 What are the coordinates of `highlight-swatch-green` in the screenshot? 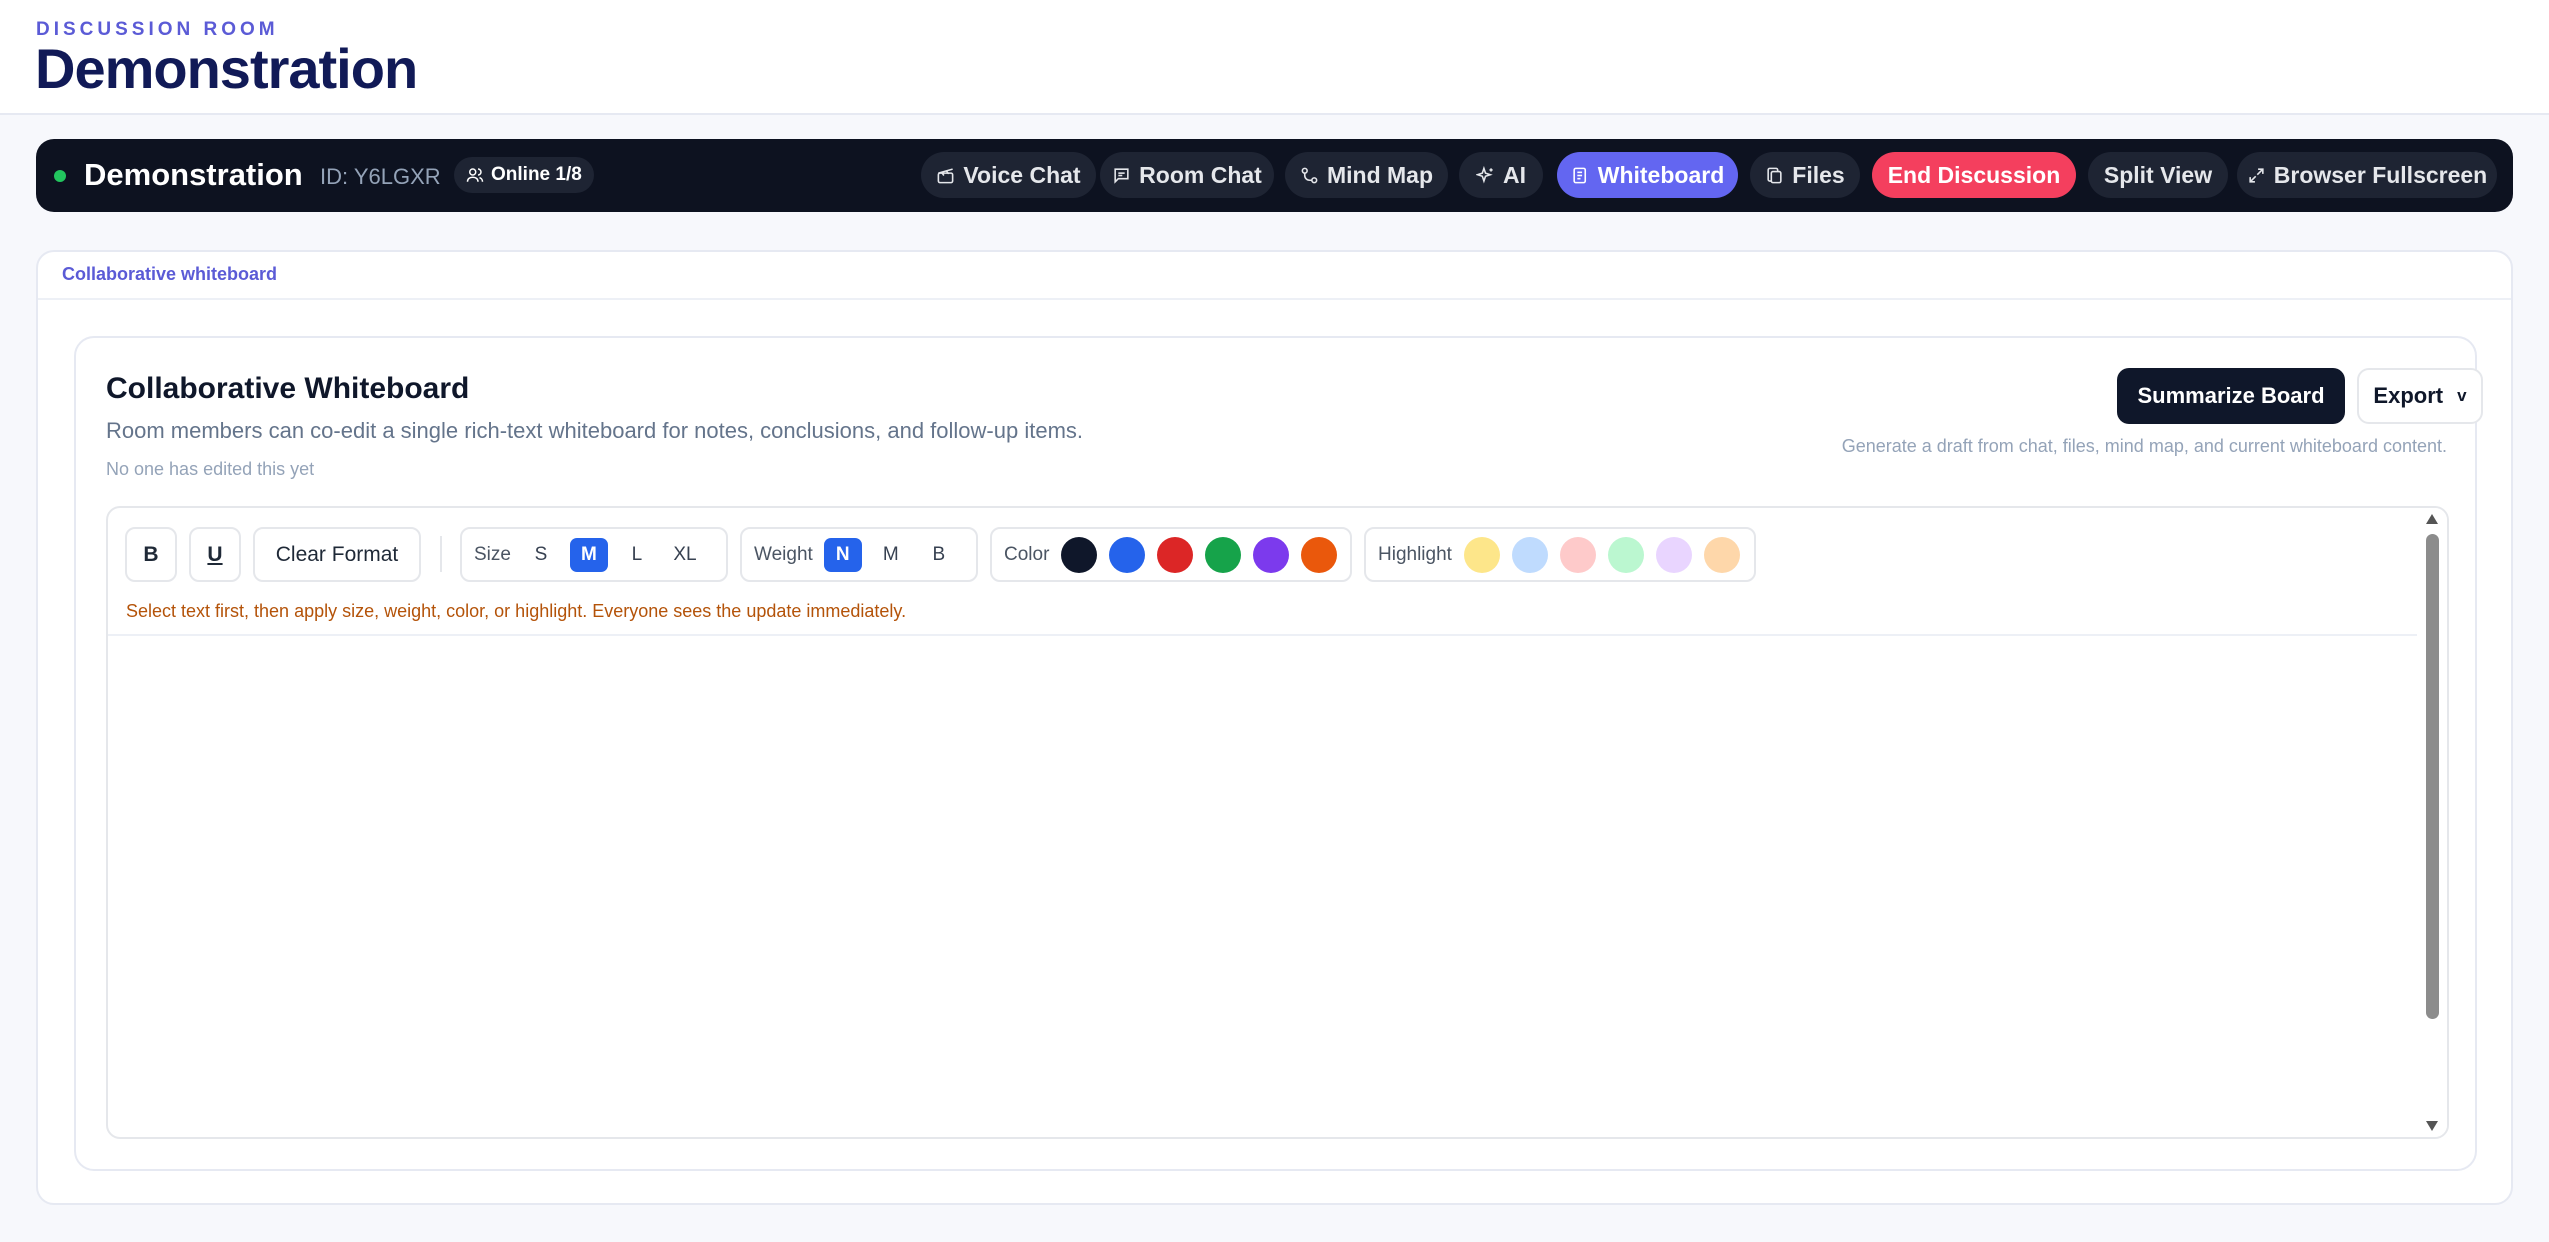 It's located at (1625, 554).